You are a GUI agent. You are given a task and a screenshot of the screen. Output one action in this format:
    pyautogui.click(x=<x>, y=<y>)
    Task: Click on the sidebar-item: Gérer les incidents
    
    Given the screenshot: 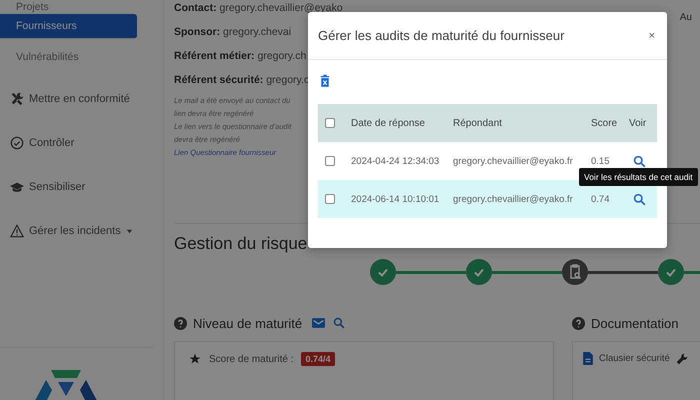 What is the action you would take?
    pyautogui.click(x=81, y=231)
    